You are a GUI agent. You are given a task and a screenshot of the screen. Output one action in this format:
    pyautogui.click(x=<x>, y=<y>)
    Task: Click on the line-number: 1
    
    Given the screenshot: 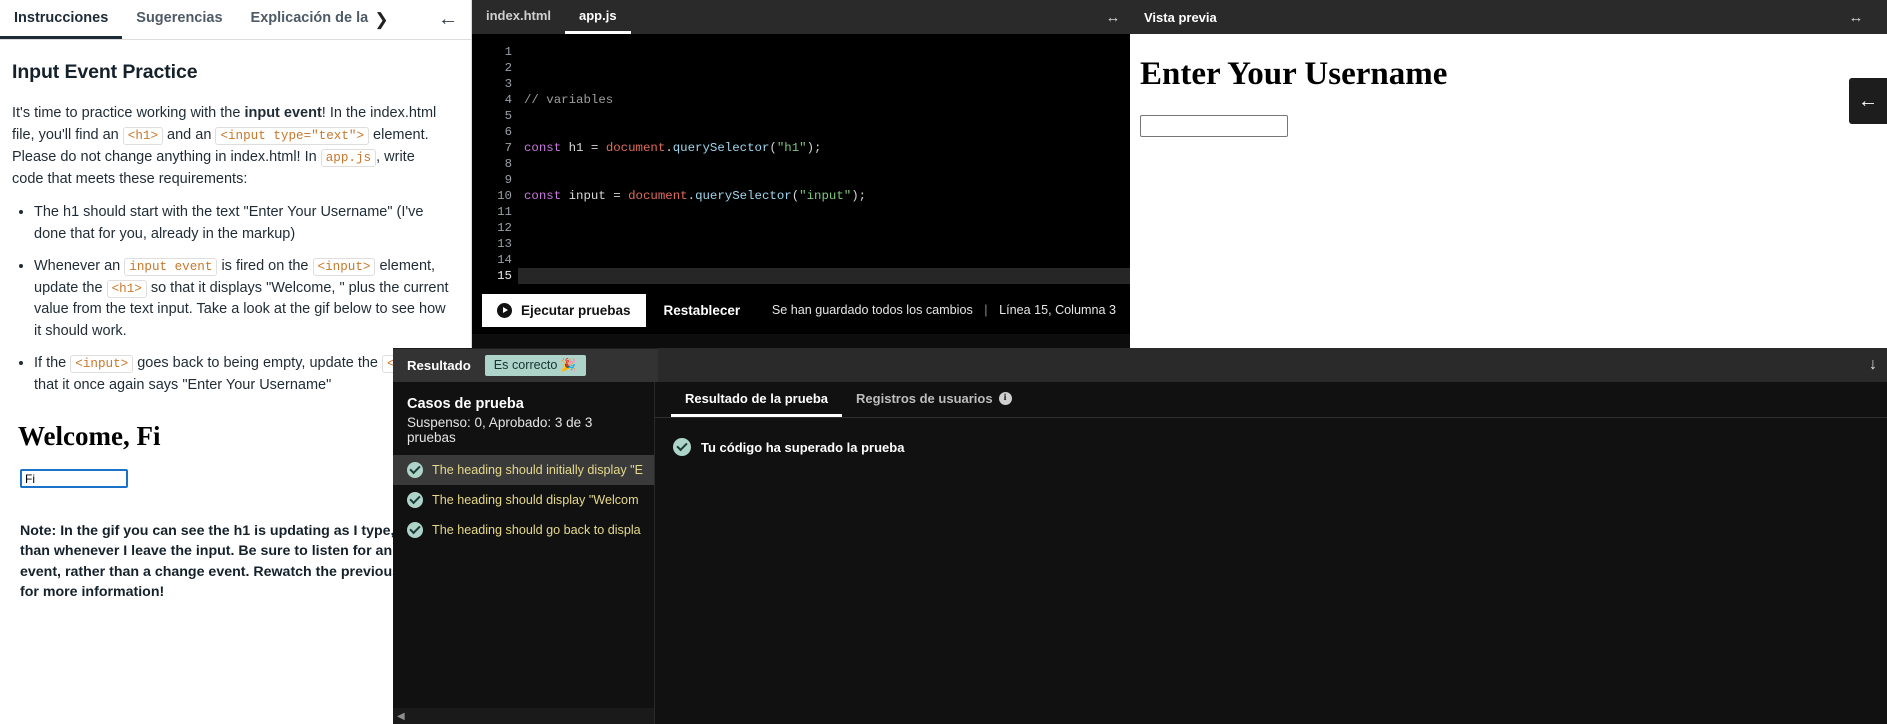 What is the action you would take?
    pyautogui.click(x=508, y=52)
    